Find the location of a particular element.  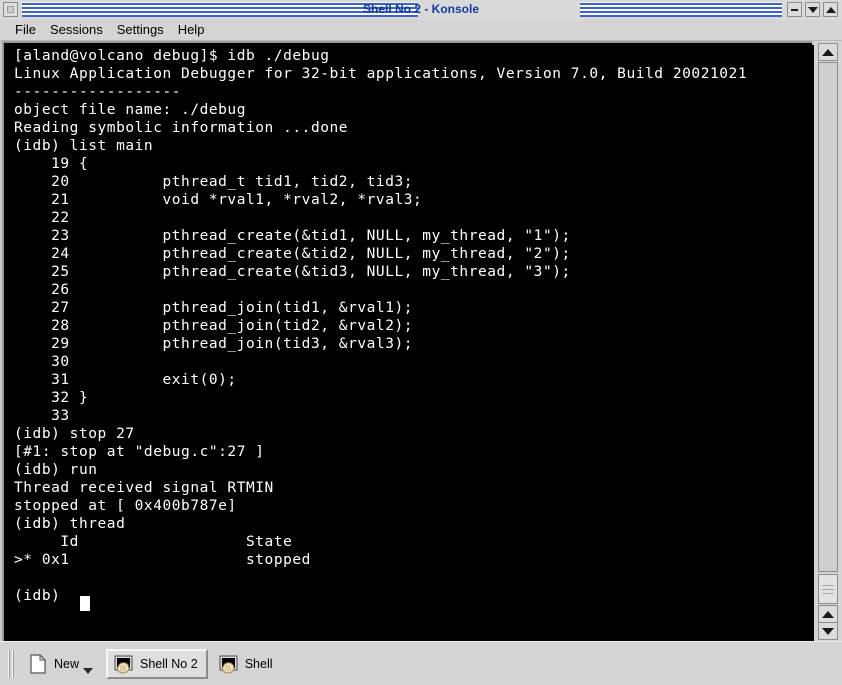

titlebar-decoration-right is located at coordinates (681, 9).